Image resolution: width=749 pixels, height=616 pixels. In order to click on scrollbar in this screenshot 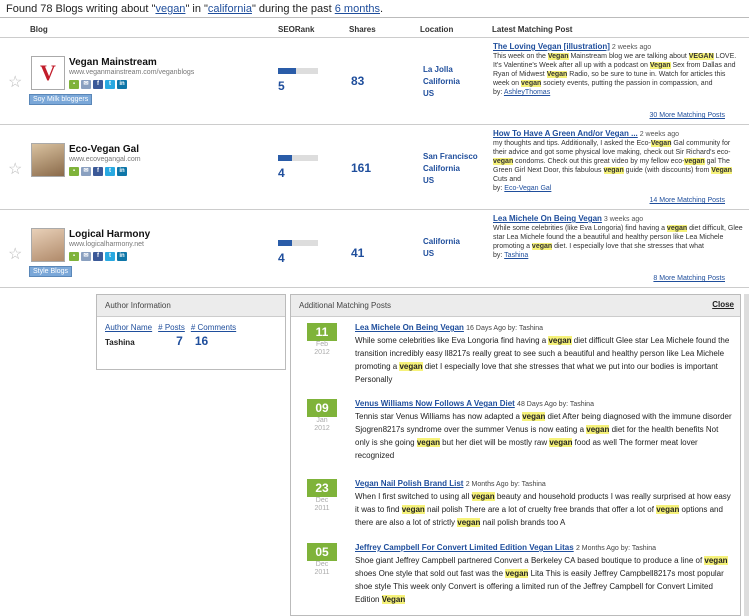, I will do `click(746, 455)`.